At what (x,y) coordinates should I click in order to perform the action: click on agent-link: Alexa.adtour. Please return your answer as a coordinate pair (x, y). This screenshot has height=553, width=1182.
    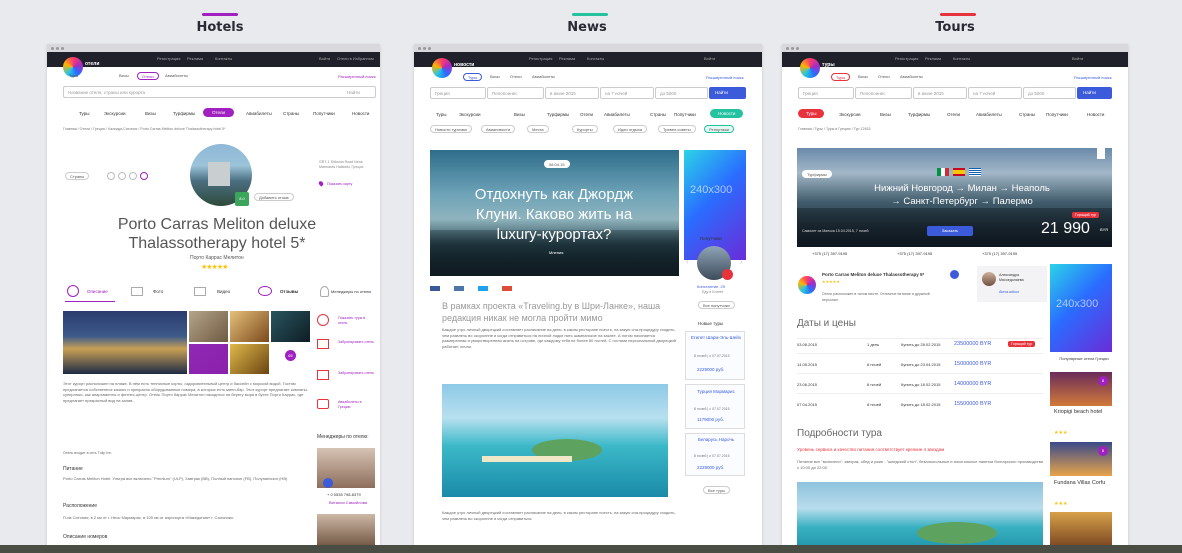
    Looking at the image, I should click on (1009, 292).